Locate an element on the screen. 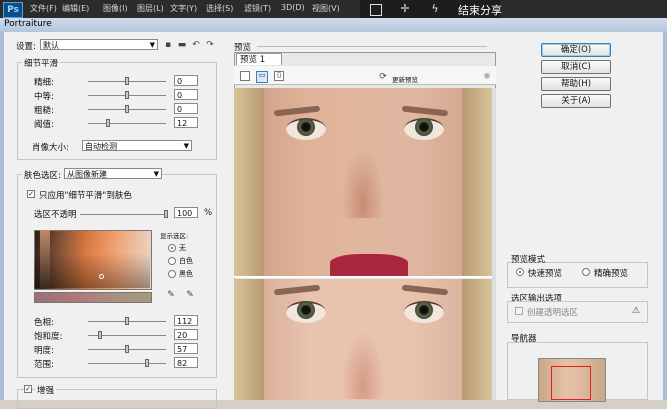  mask-label-2: 明度: is located at coordinates (44, 351).